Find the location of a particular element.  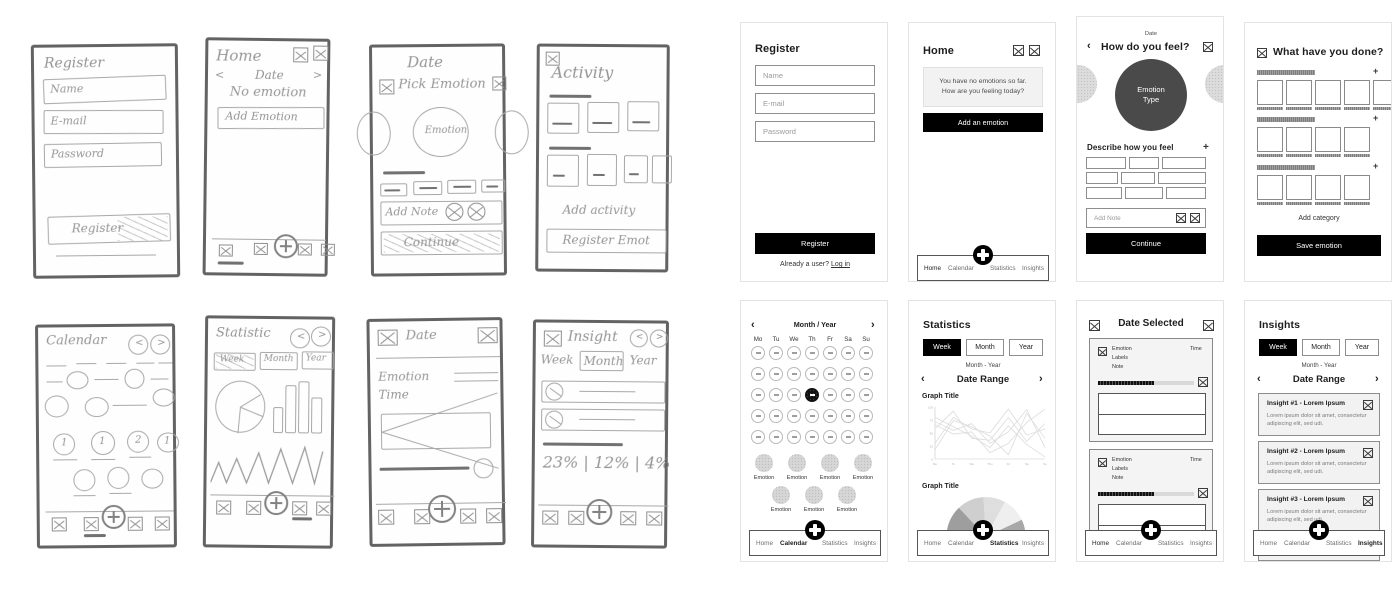

back-button: ‹ is located at coordinates (1089, 46).